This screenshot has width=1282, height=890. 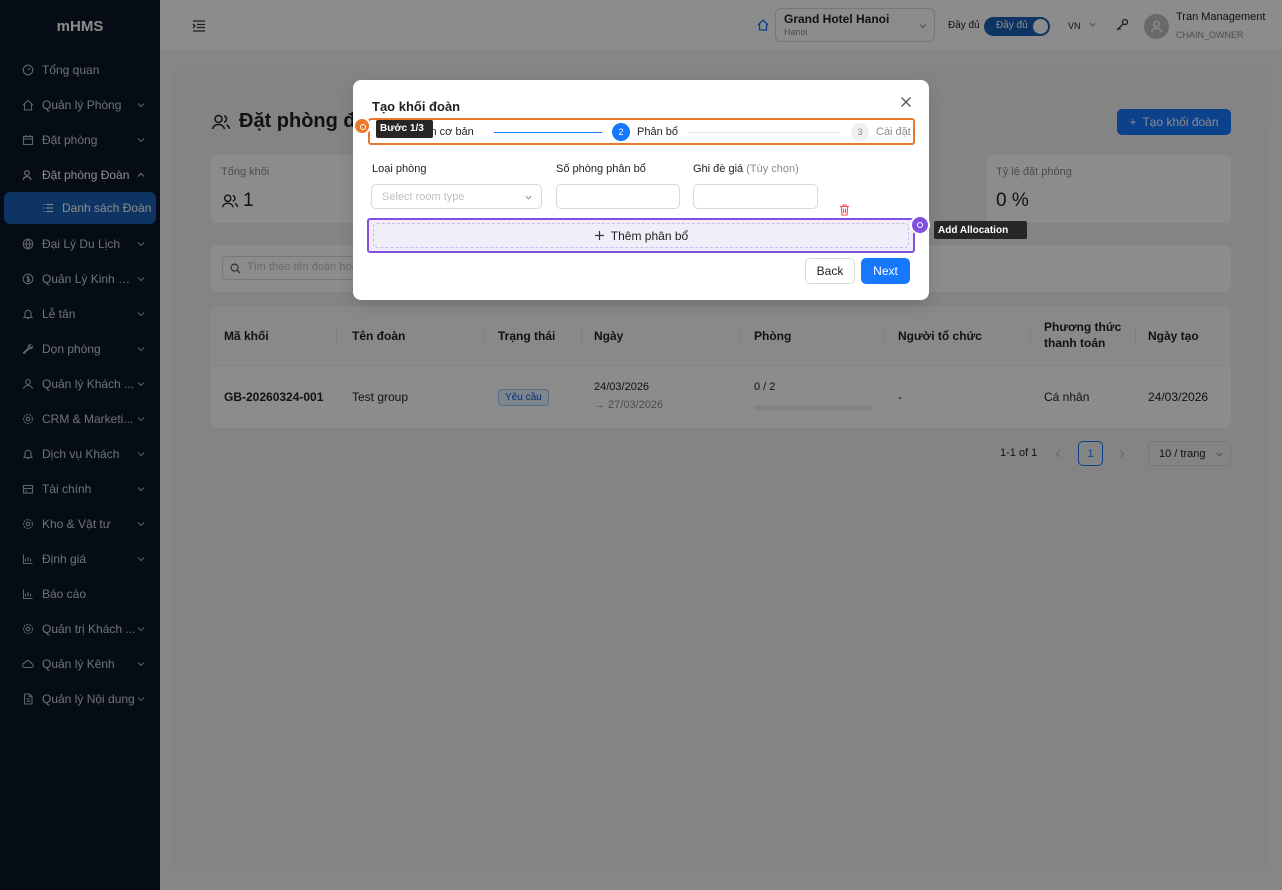 I want to click on optional-hint: (Tùy chọn), so click(x=772, y=169).